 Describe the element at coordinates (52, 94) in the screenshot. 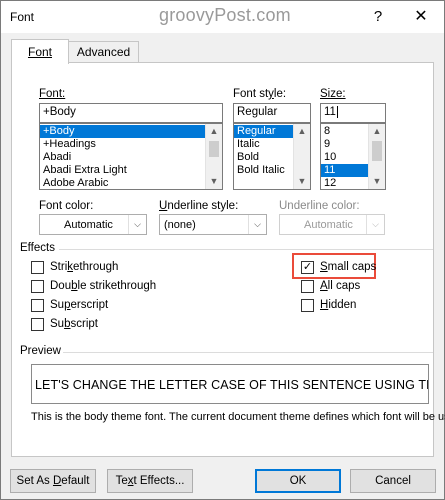

I see `font-label: Font:` at that location.